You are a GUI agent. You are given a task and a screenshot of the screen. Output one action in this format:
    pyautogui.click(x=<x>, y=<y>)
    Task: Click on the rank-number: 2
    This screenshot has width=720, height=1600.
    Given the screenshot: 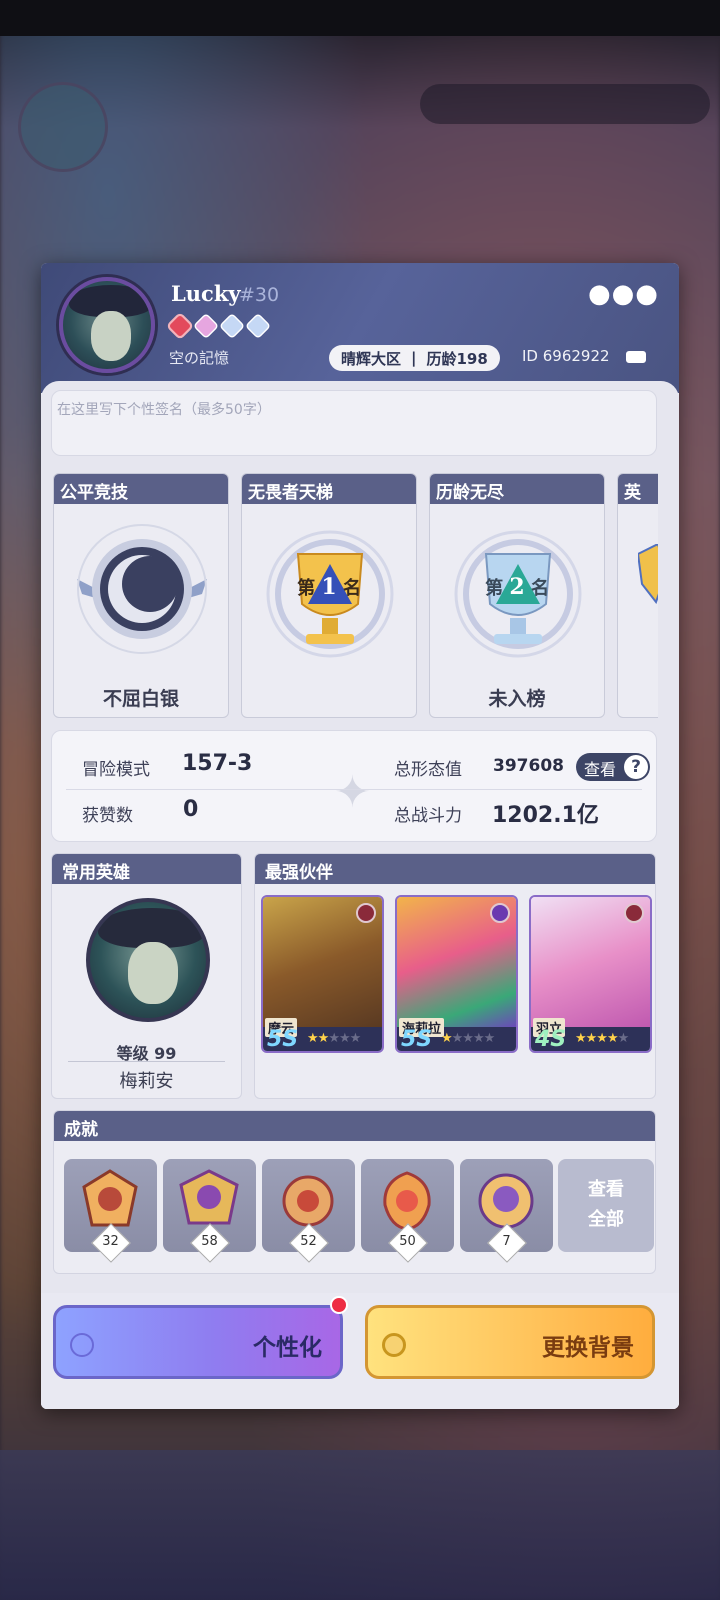 What is the action you would take?
    pyautogui.click(x=517, y=587)
    